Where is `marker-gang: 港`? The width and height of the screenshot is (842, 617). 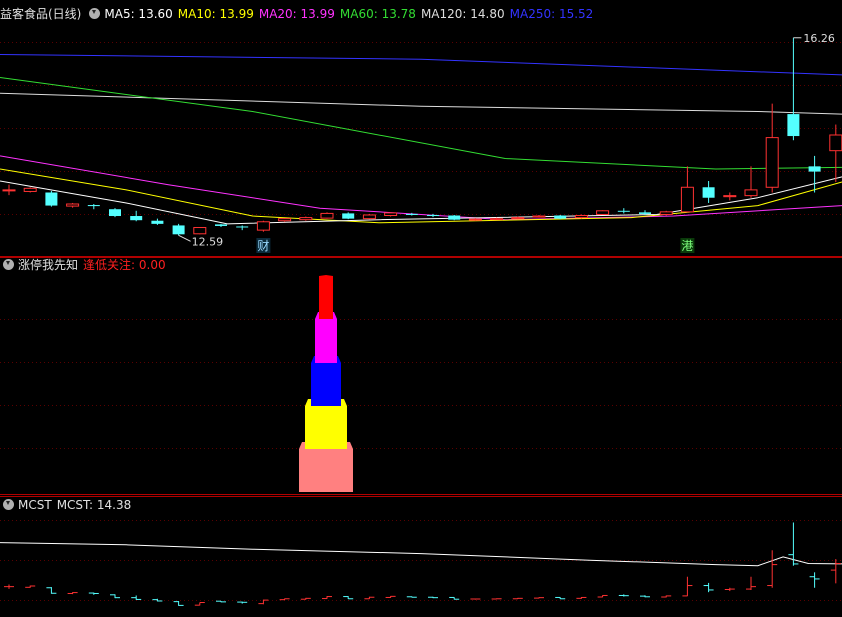 marker-gang: 港 is located at coordinates (687, 246).